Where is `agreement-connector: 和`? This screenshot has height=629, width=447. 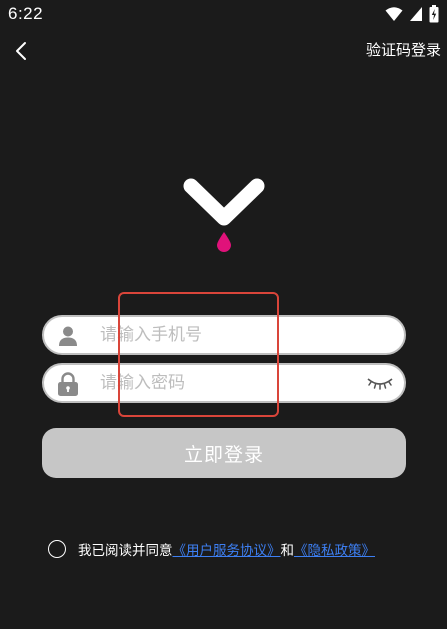 agreement-connector: 和 is located at coordinates (287, 551).